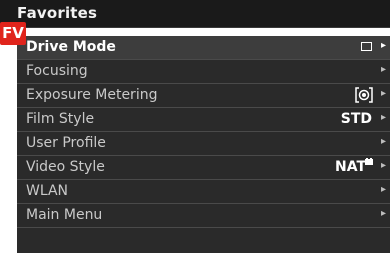 The width and height of the screenshot is (390, 253). Describe the element at coordinates (57, 13) in the screenshot. I see `menu-title: Favorites` at that location.